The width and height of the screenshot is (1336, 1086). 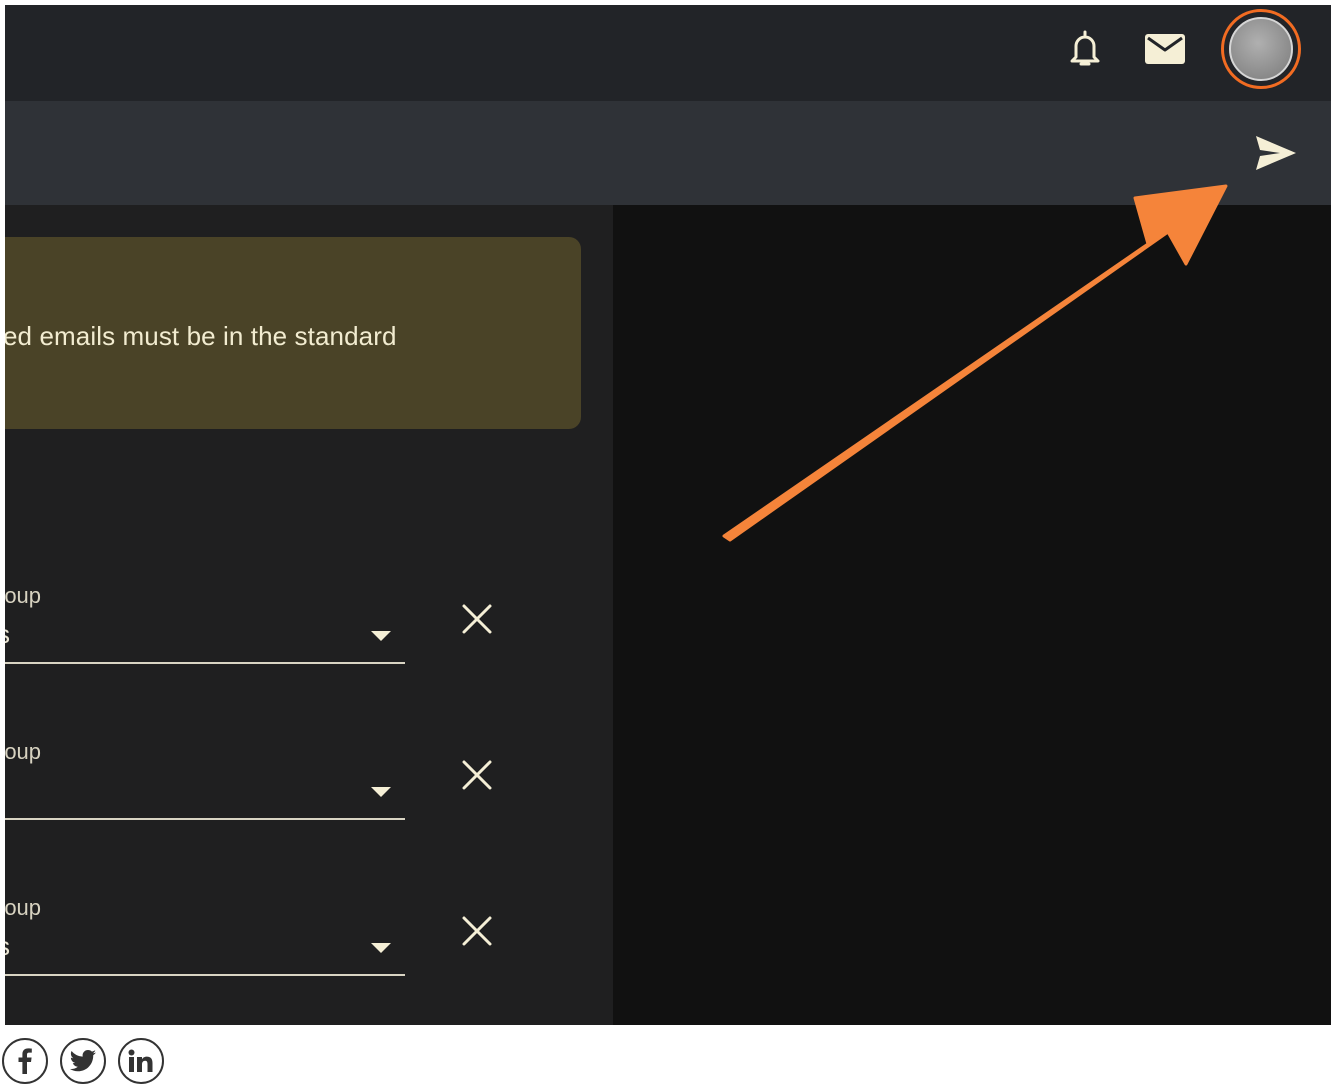 I want to click on facebook-icon, so click(x=25, y=1061).